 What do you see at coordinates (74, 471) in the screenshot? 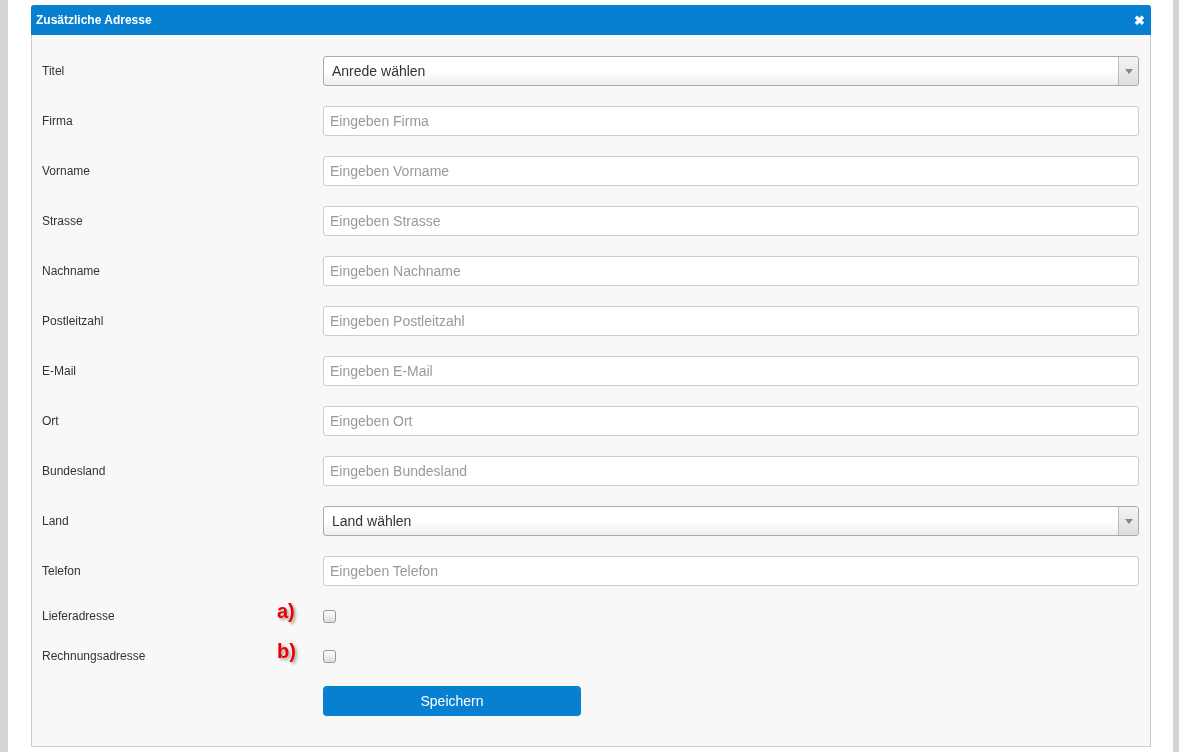
I see `field-label: Bundesland` at bounding box center [74, 471].